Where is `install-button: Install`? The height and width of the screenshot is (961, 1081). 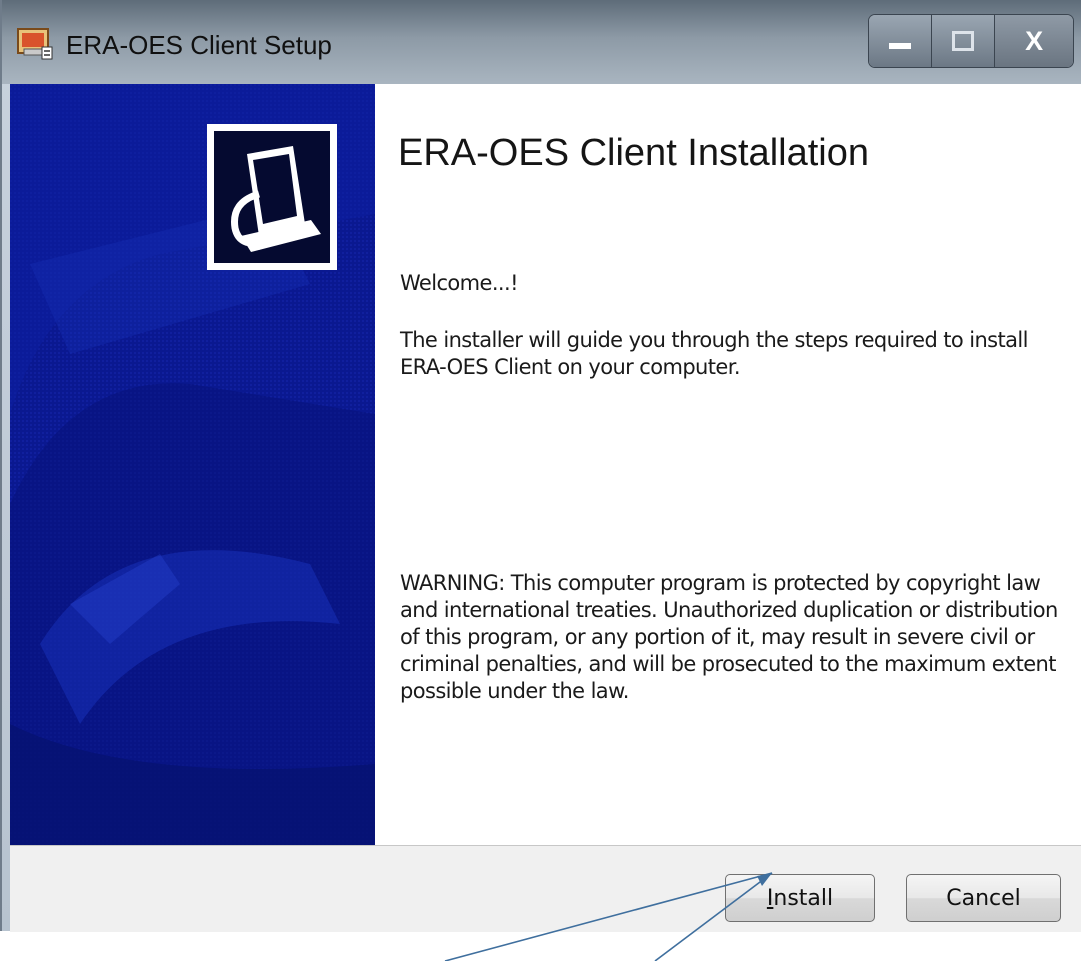
install-button: Install is located at coordinates (800, 898).